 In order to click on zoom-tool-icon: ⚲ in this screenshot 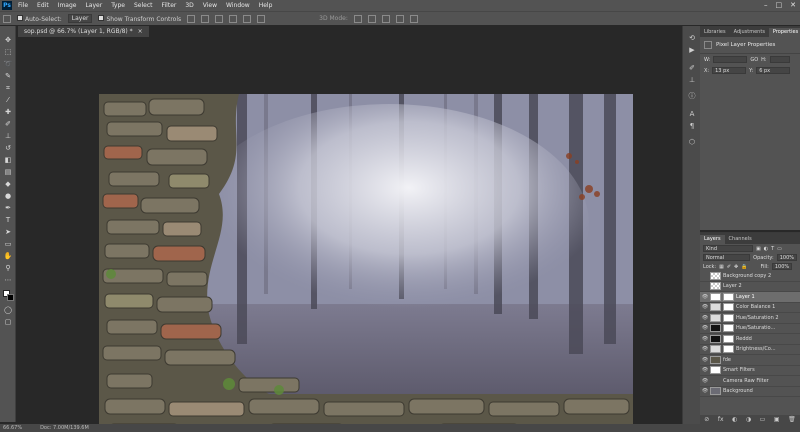, I will do `click(8, 268)`.